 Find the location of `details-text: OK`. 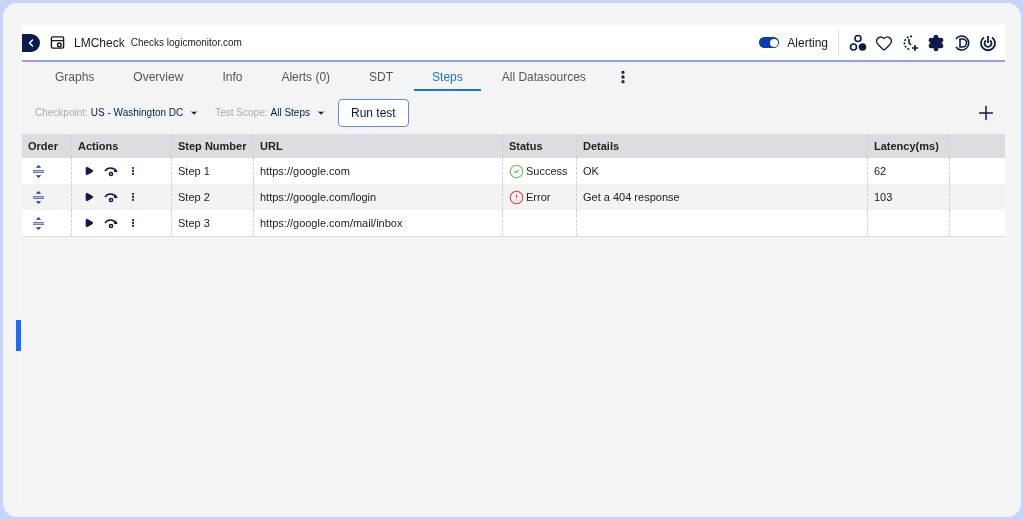

details-text: OK is located at coordinates (591, 171).